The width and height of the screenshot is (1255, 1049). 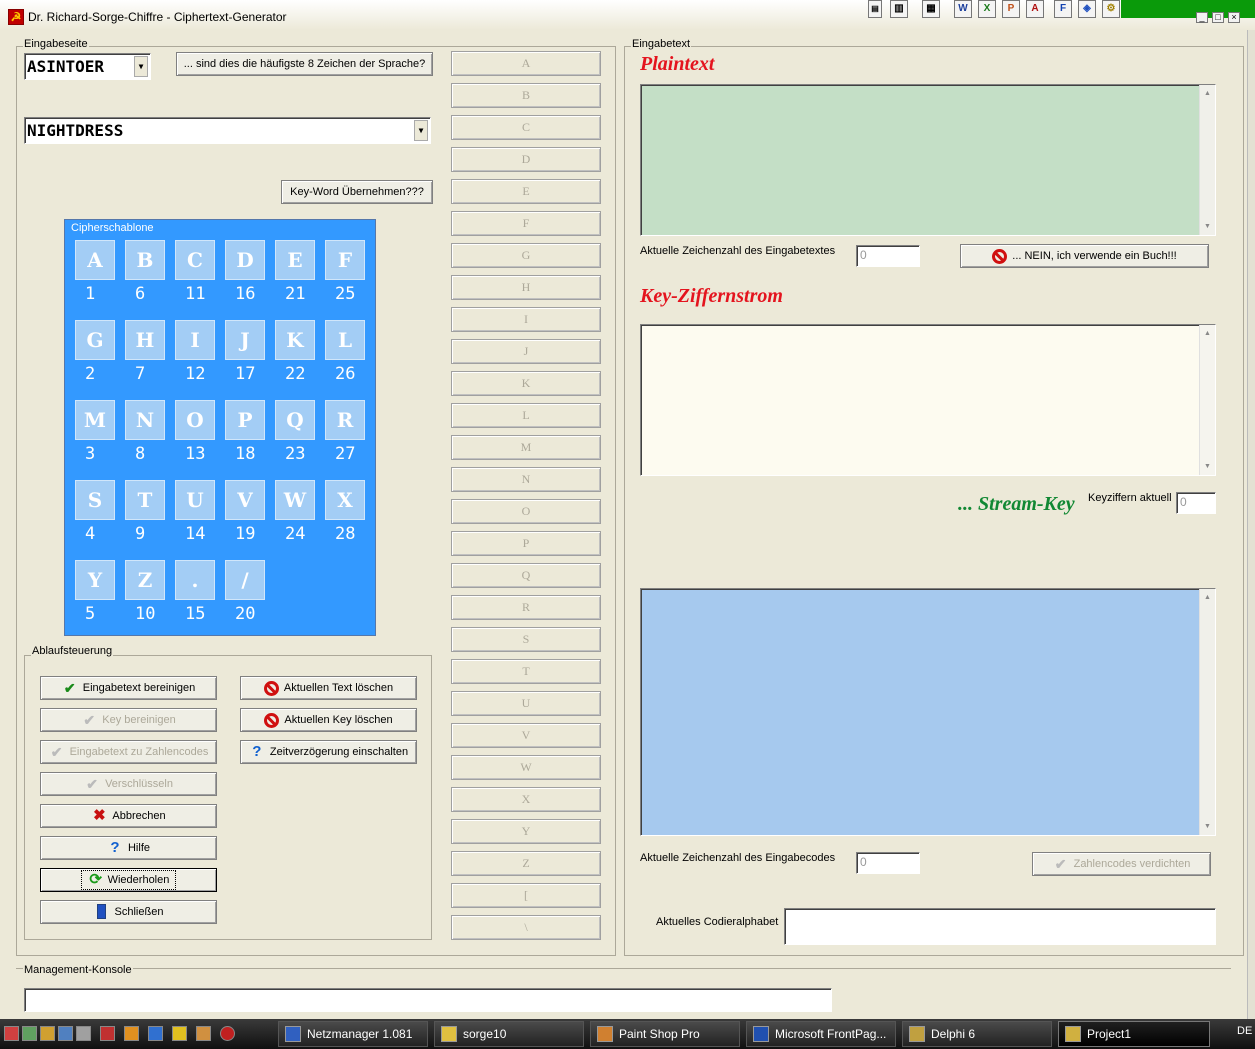 What do you see at coordinates (526, 95) in the screenshot?
I see `letter-button: B` at bounding box center [526, 95].